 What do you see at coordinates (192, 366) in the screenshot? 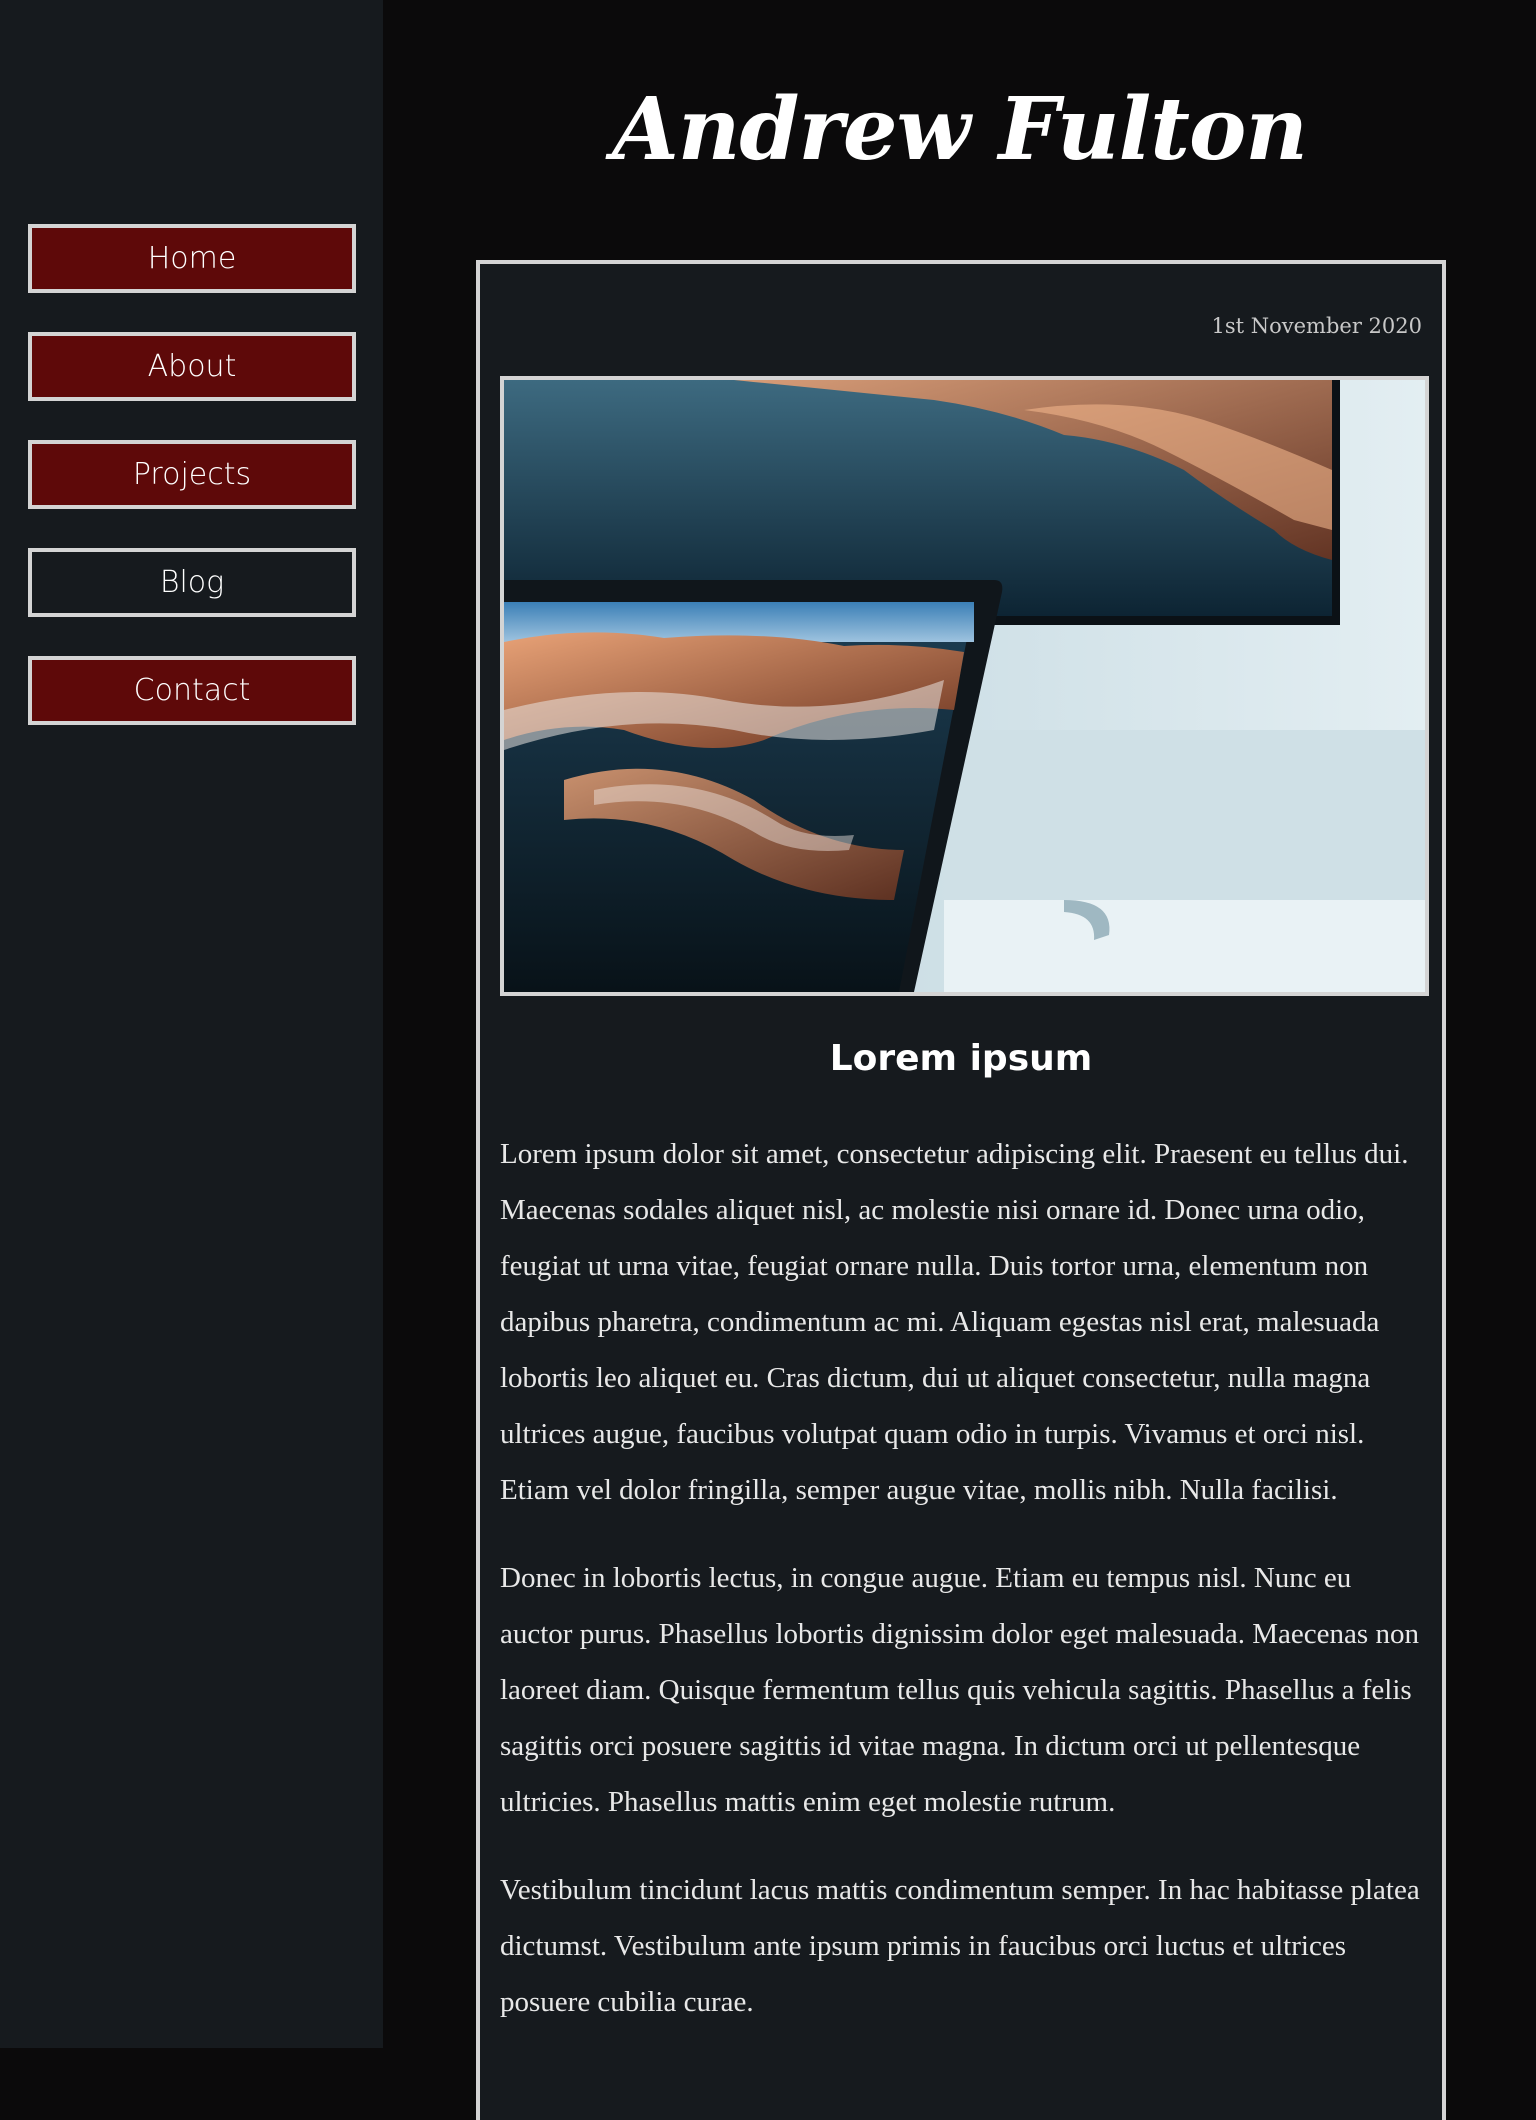
I see `nav-about-button: About` at bounding box center [192, 366].